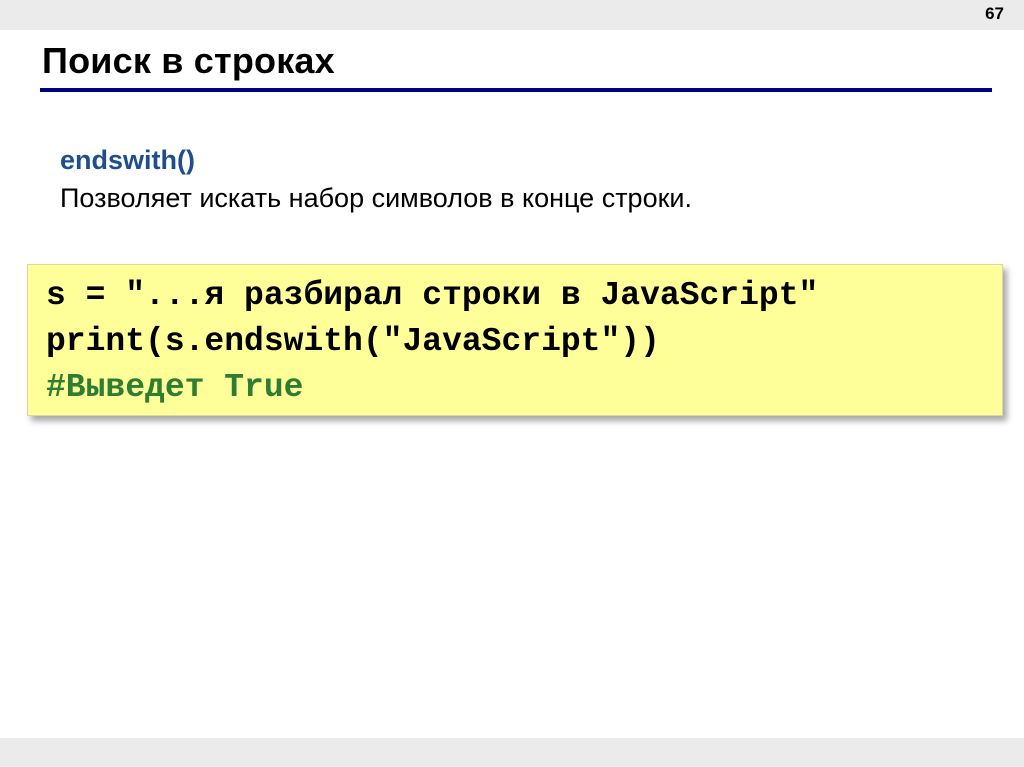 The height and width of the screenshot is (767, 1024). What do you see at coordinates (175, 387) in the screenshot?
I see `code-line-comment: #Выведет True` at bounding box center [175, 387].